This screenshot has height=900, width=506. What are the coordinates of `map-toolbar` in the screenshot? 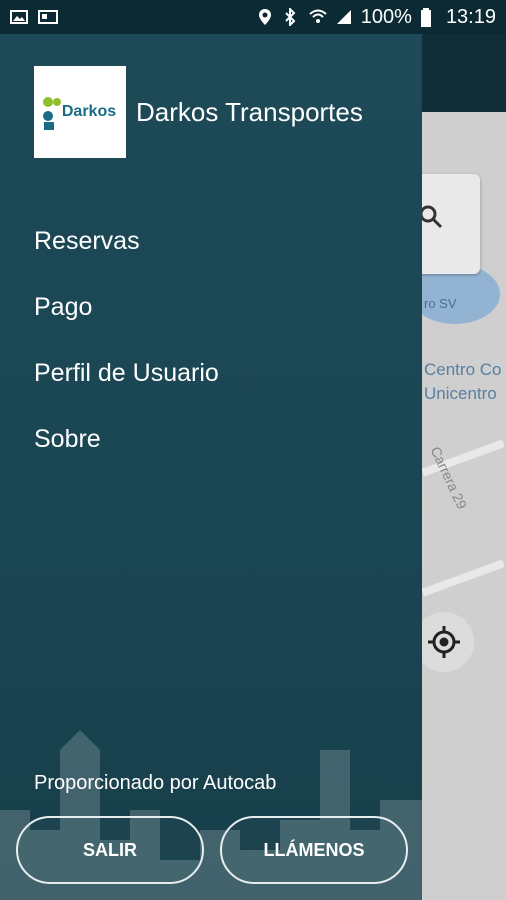 It's located at (463, 73).